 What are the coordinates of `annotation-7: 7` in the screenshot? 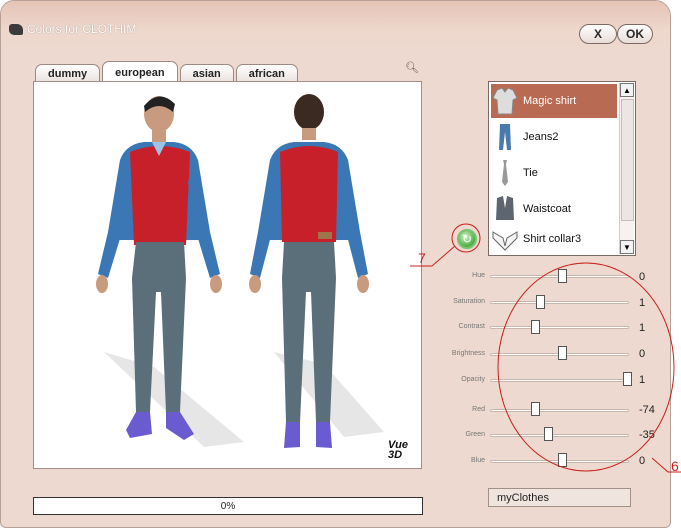 It's located at (422, 258).